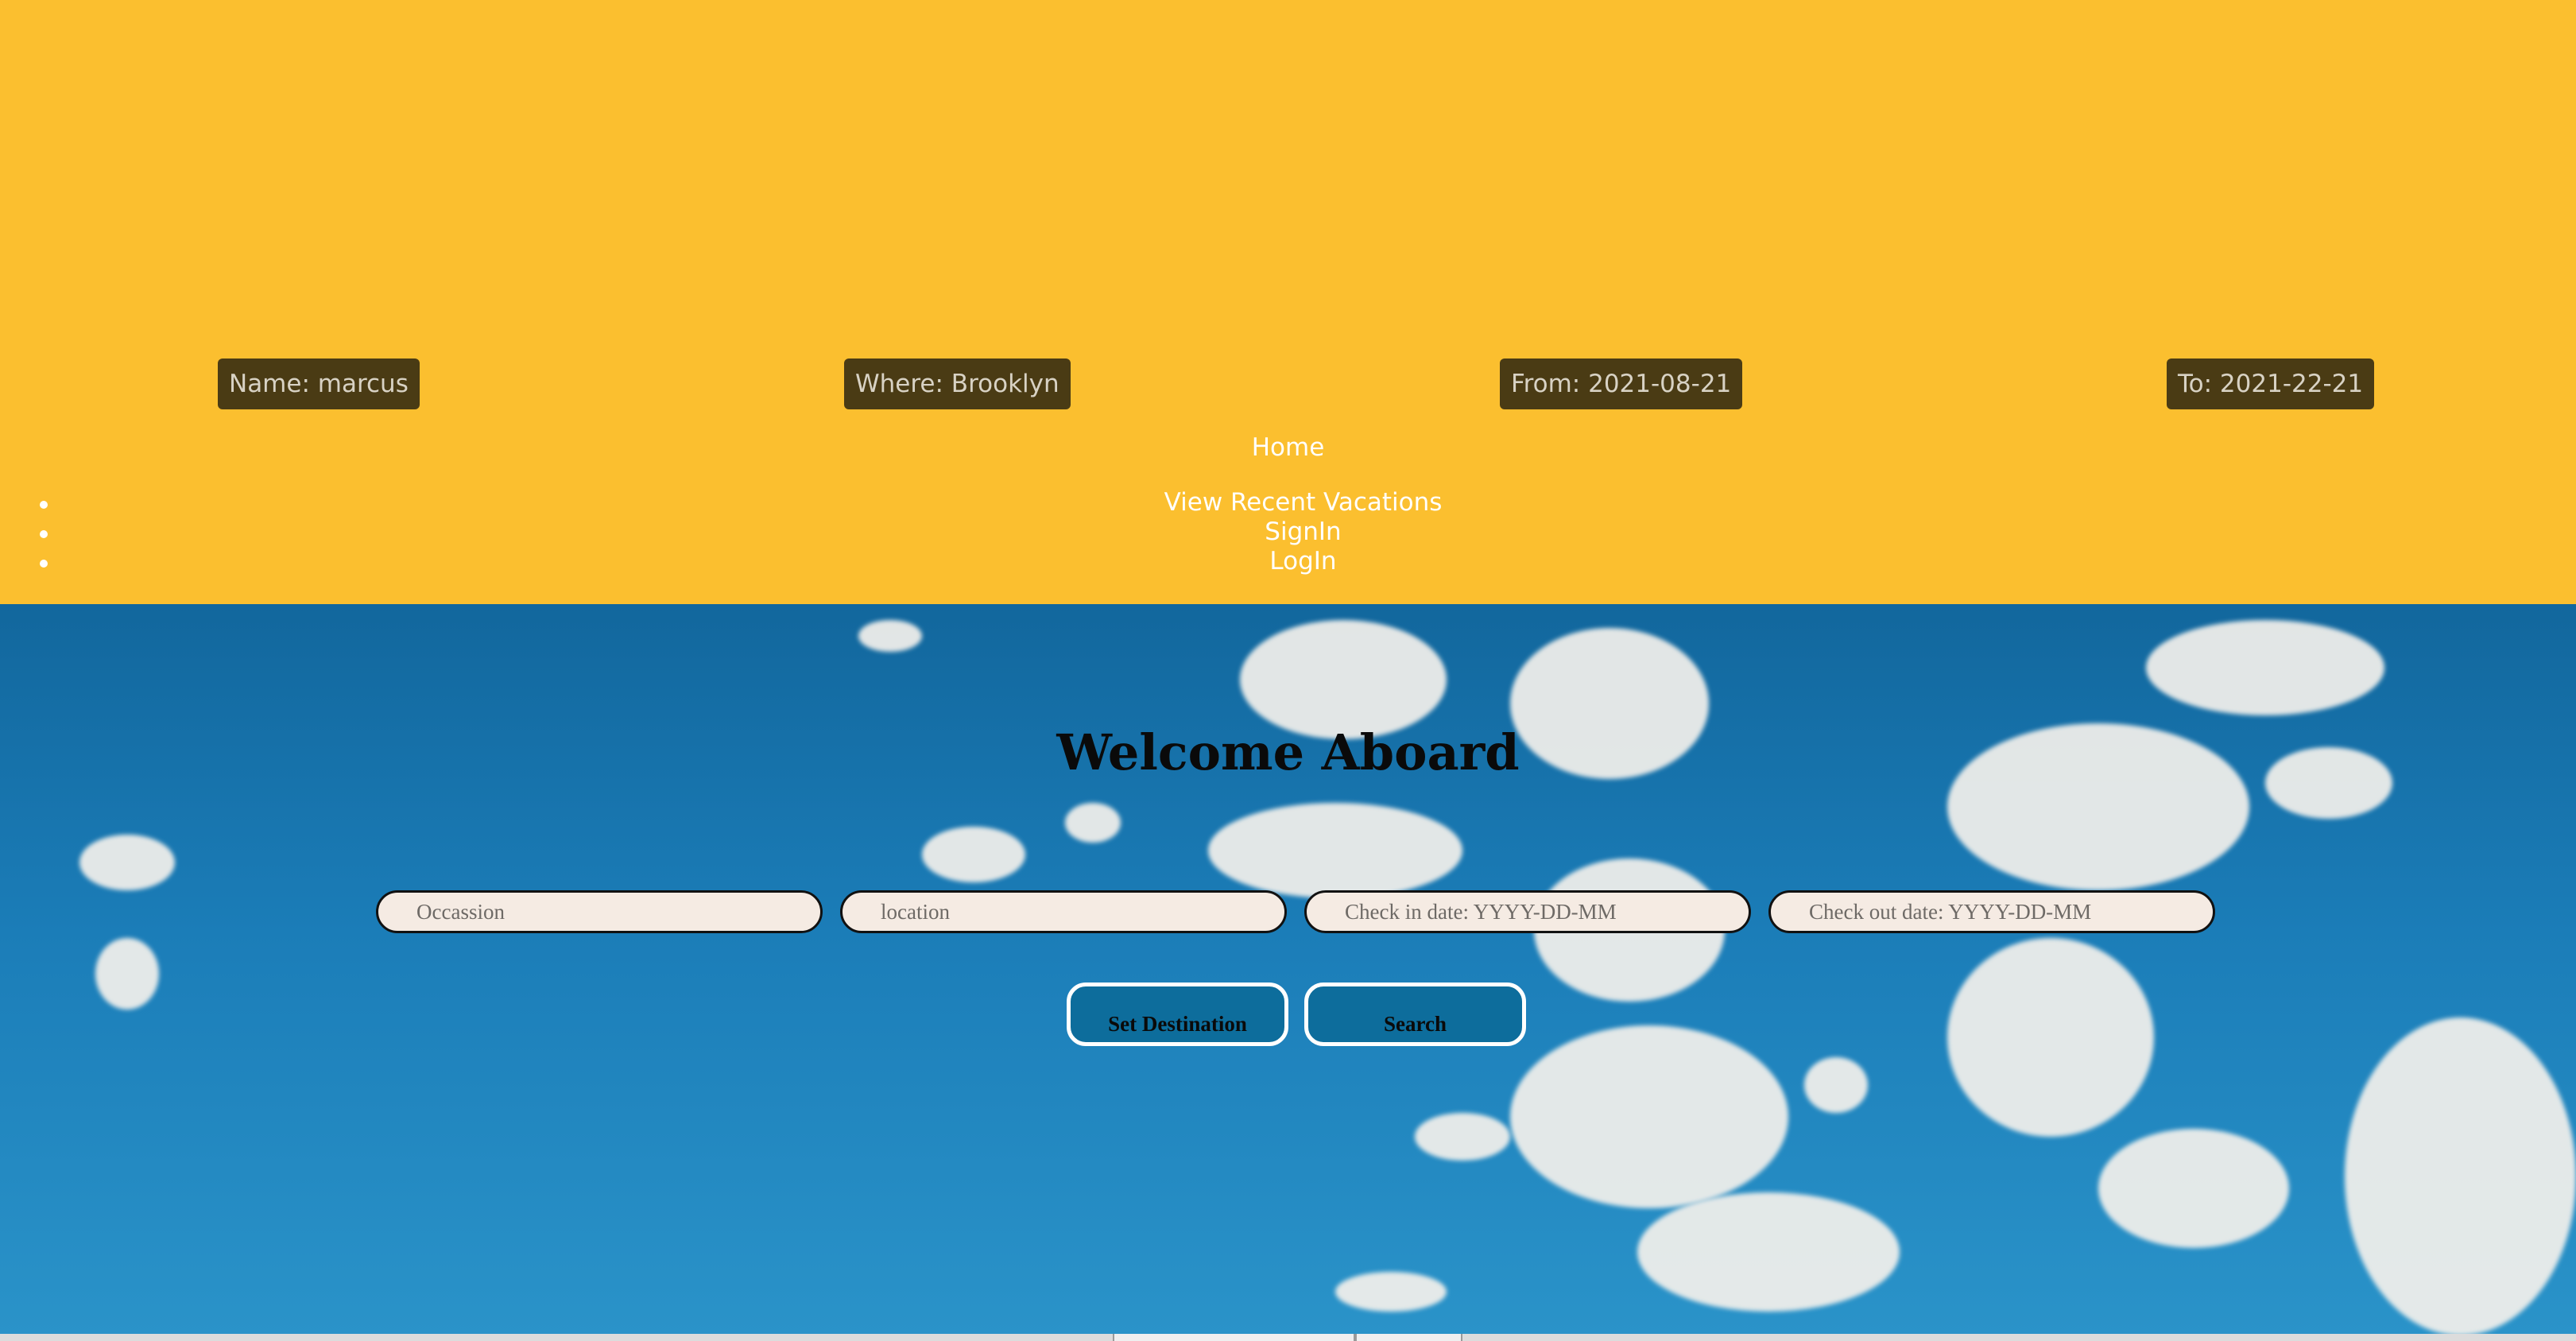  Describe the element at coordinates (2271, 384) in the screenshot. I see `to-date-badge: To: 2021-22-21` at that location.